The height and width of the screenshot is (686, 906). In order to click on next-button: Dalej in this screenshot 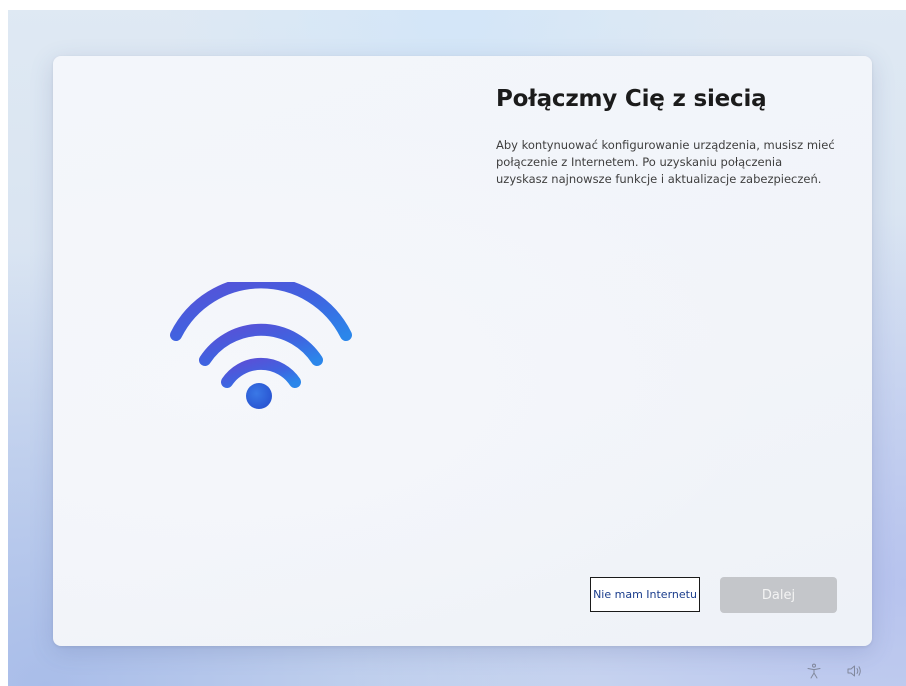, I will do `click(778, 595)`.